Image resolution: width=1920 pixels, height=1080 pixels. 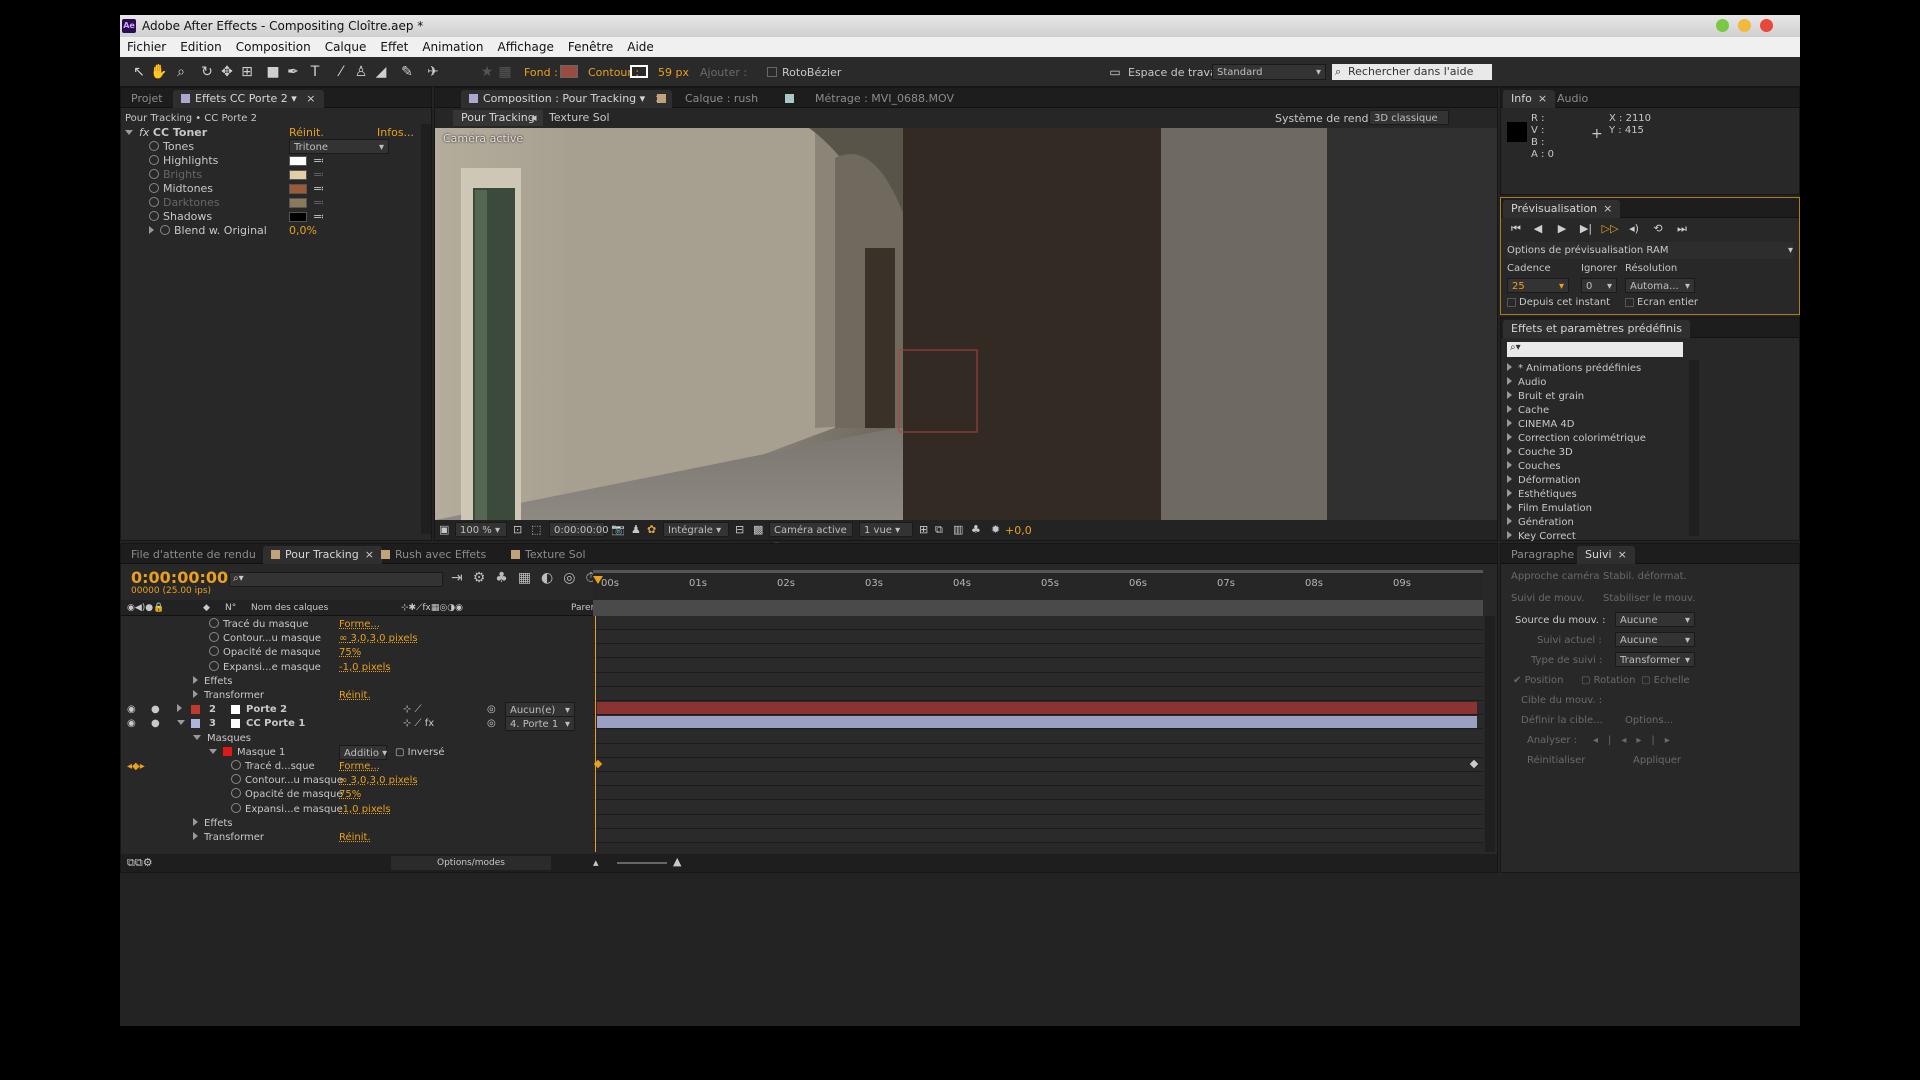 I want to click on tab-audio: Audio, so click(x=1572, y=99).